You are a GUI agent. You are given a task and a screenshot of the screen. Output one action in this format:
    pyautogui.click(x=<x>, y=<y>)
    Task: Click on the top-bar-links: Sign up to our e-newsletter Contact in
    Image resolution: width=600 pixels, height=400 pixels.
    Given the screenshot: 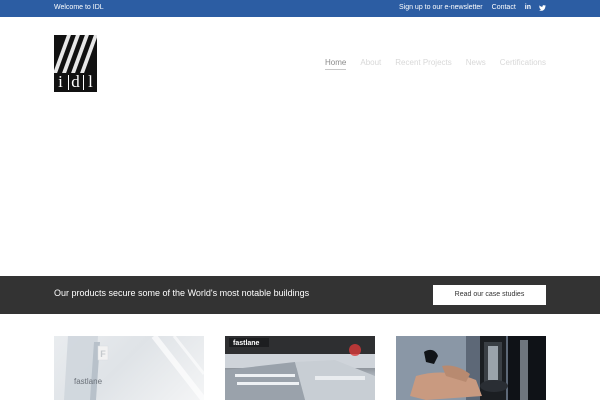 What is the action you would take?
    pyautogui.click(x=468, y=7)
    